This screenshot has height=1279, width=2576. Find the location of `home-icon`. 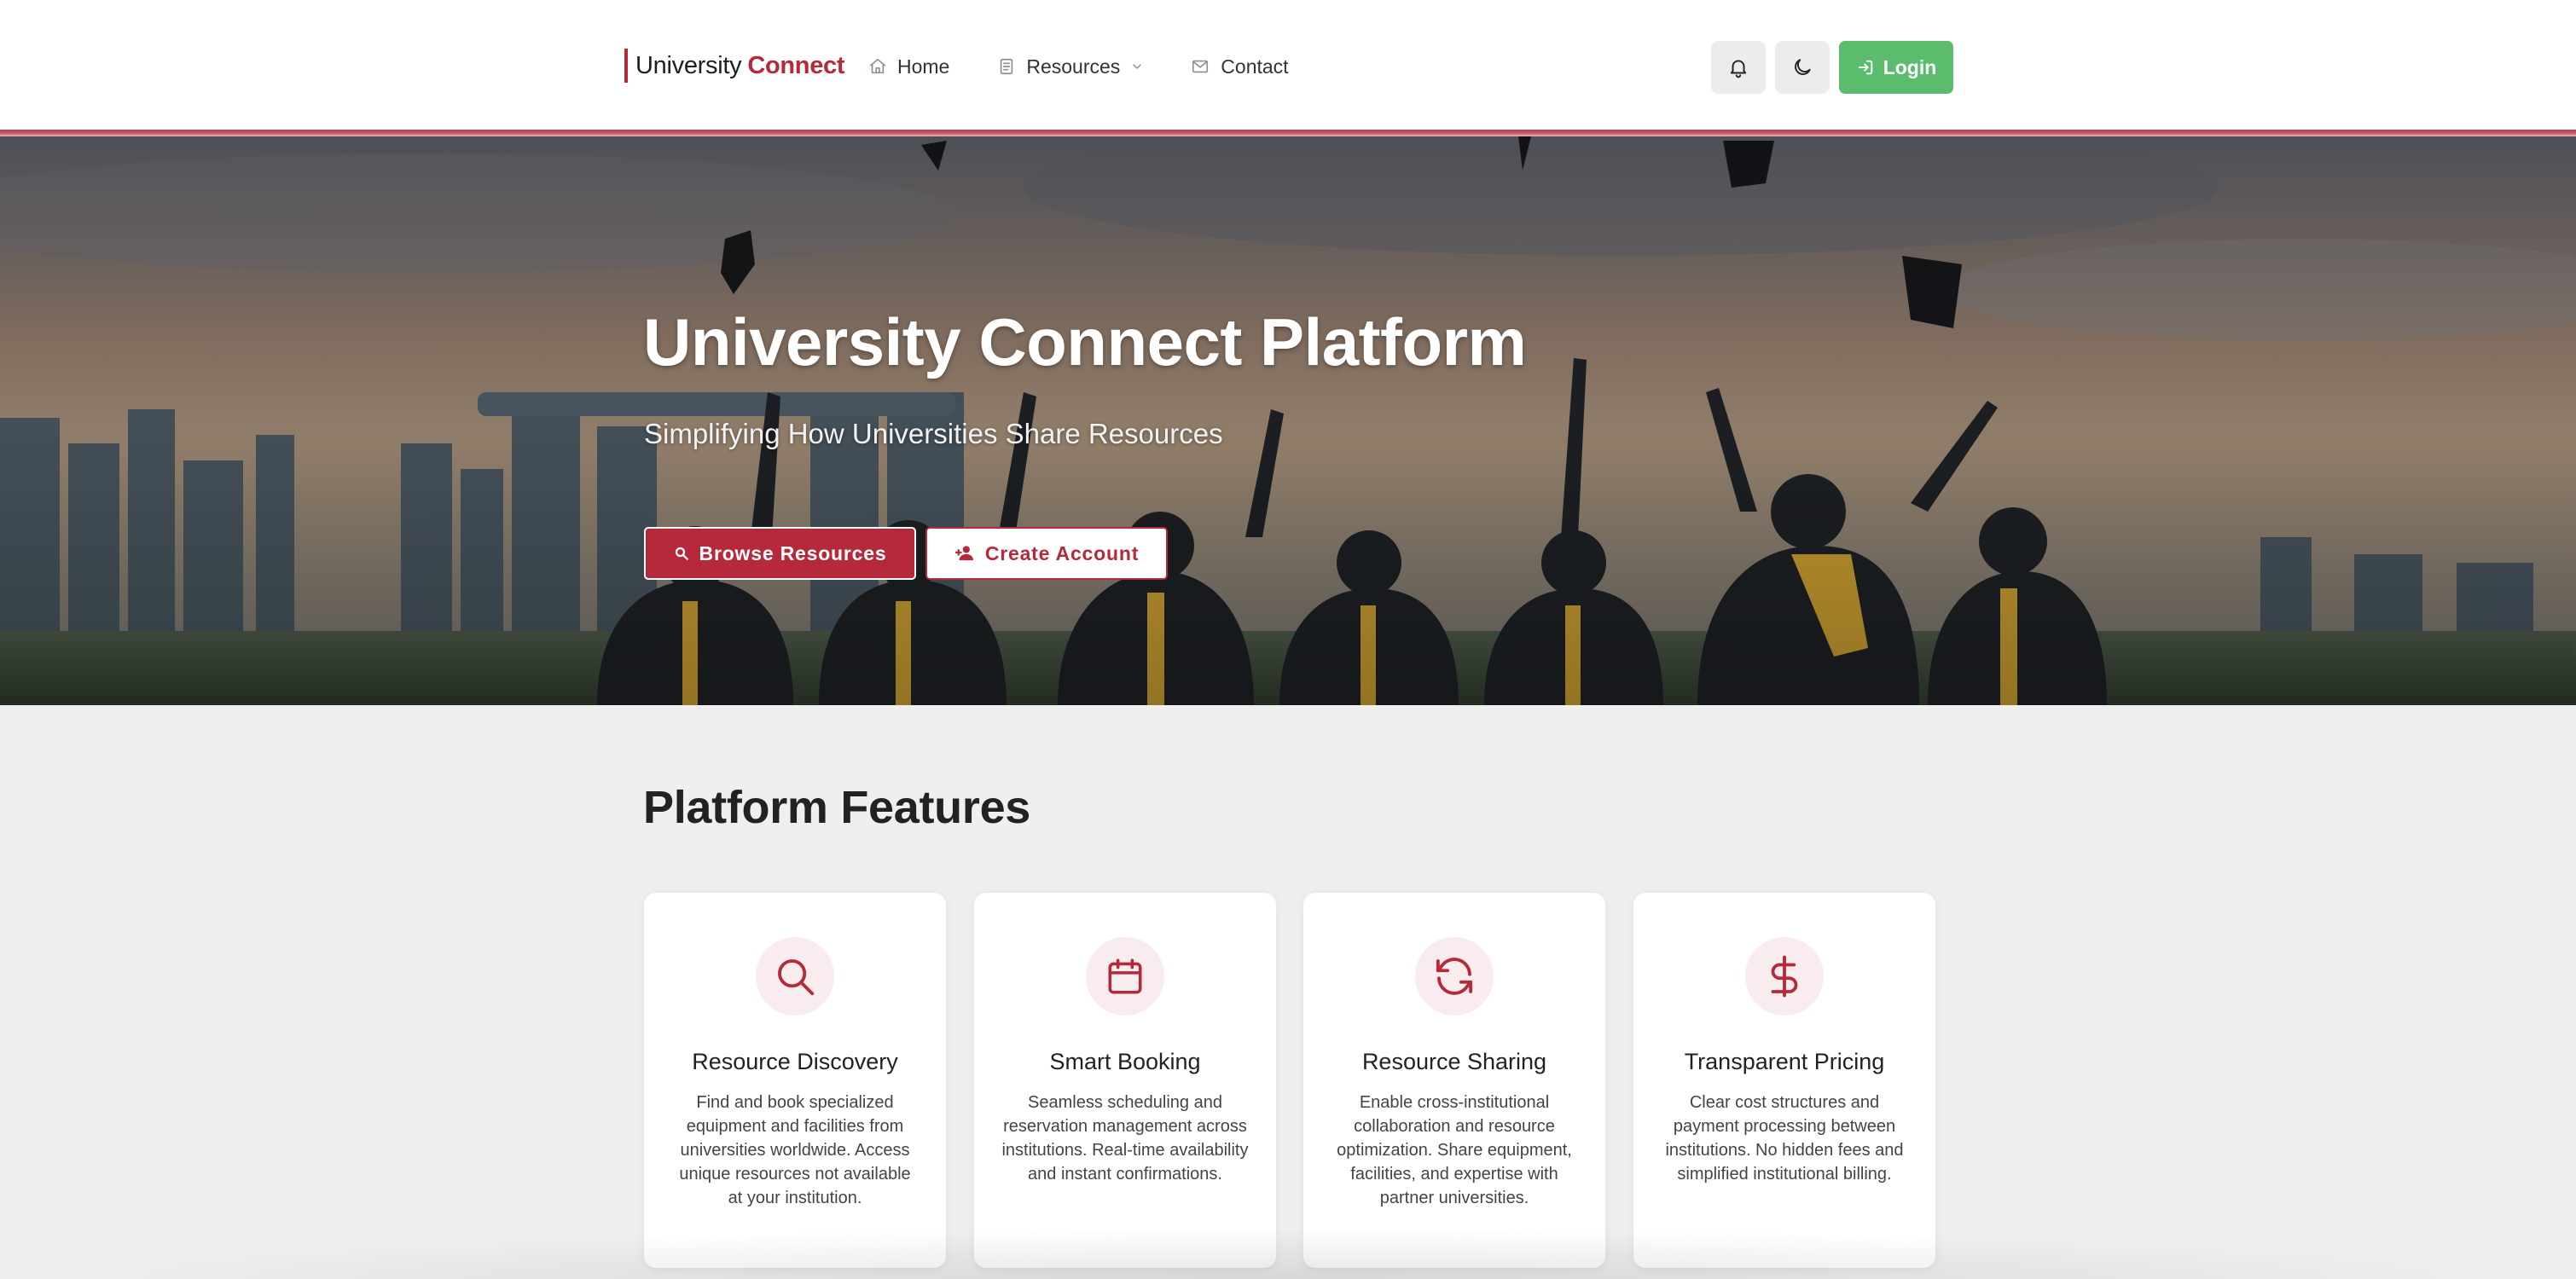

home-icon is located at coordinates (877, 66).